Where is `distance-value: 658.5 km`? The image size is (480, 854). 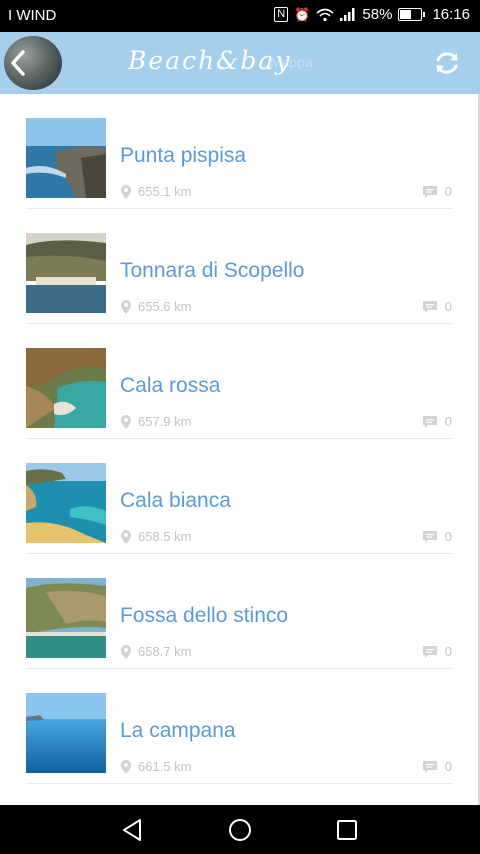
distance-value: 658.5 km is located at coordinates (165, 536).